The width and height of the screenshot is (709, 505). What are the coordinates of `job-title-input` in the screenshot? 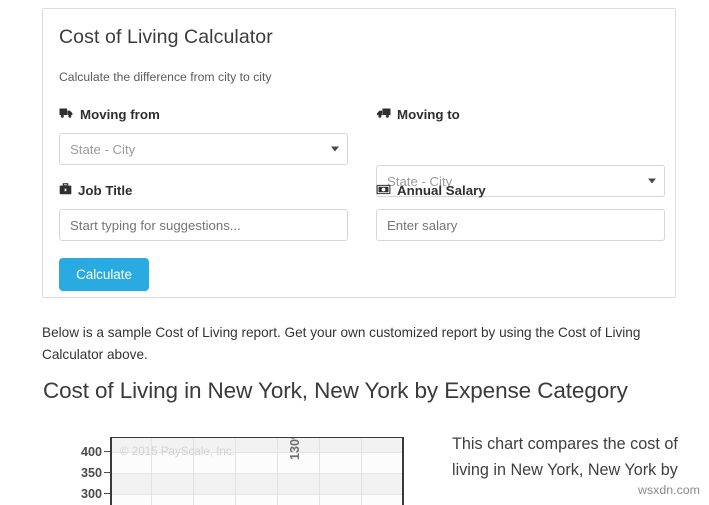 It's located at (203, 225).